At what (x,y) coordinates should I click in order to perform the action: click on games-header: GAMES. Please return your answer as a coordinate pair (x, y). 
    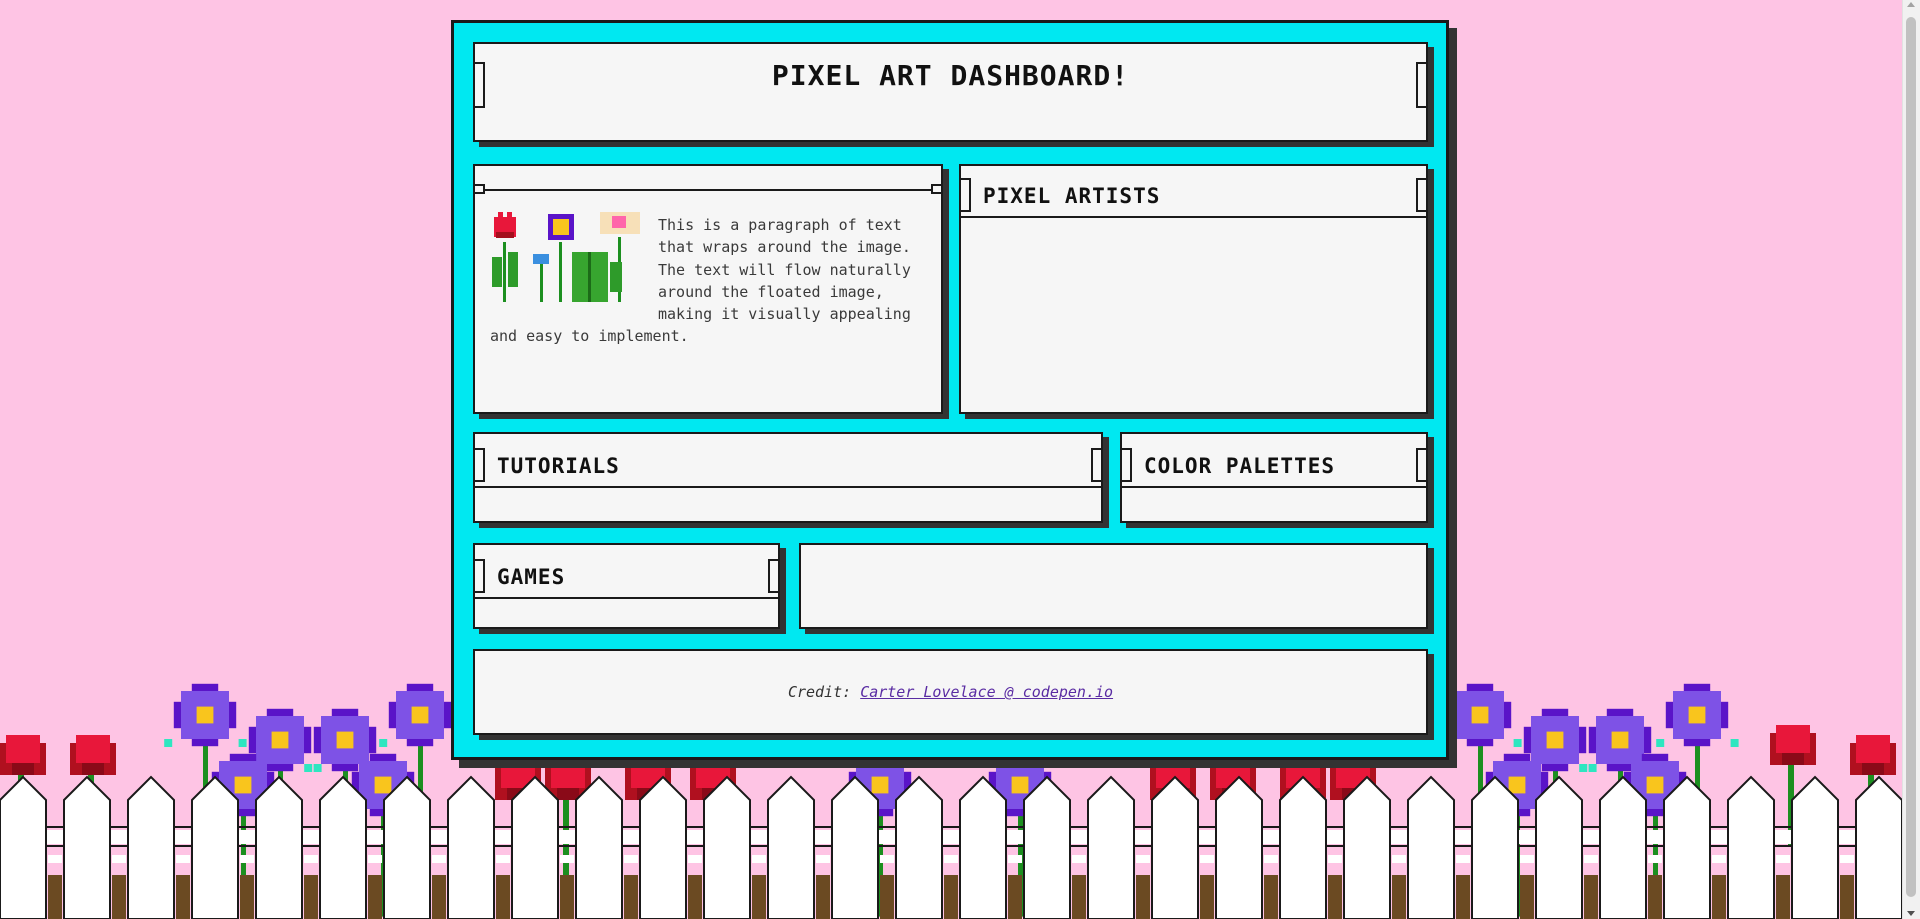
    Looking at the image, I should click on (626, 579).